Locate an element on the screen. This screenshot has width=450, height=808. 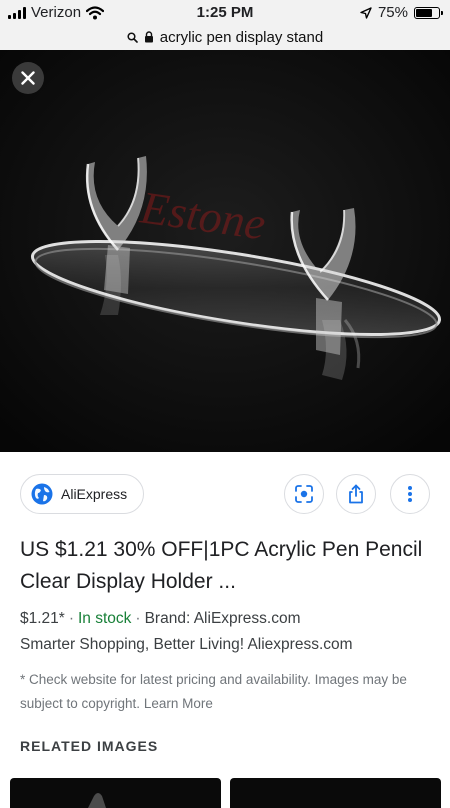
lock-icon is located at coordinates (148, 37).